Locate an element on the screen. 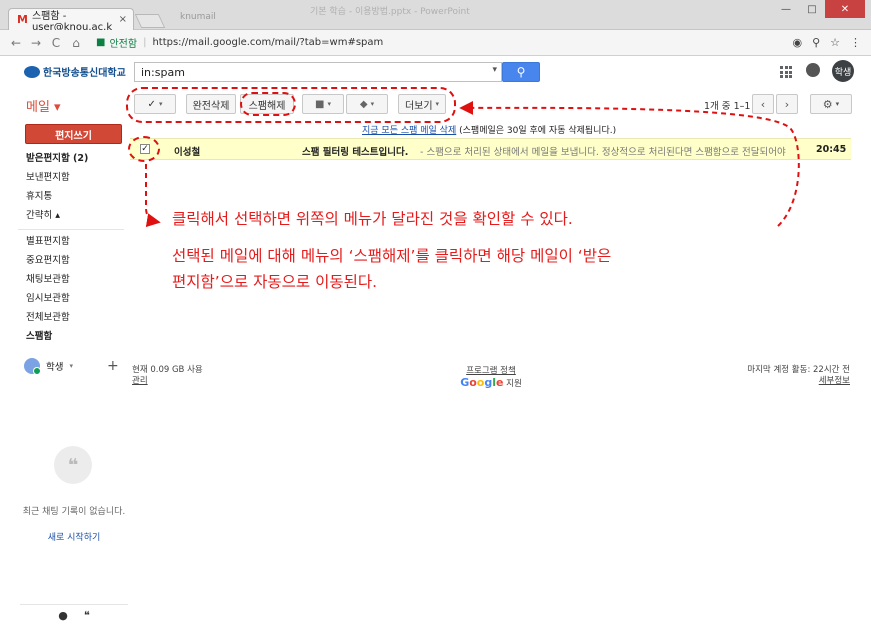 This screenshot has width=871, height=632. bookmark-star-icon: ☆ is located at coordinates (835, 42).